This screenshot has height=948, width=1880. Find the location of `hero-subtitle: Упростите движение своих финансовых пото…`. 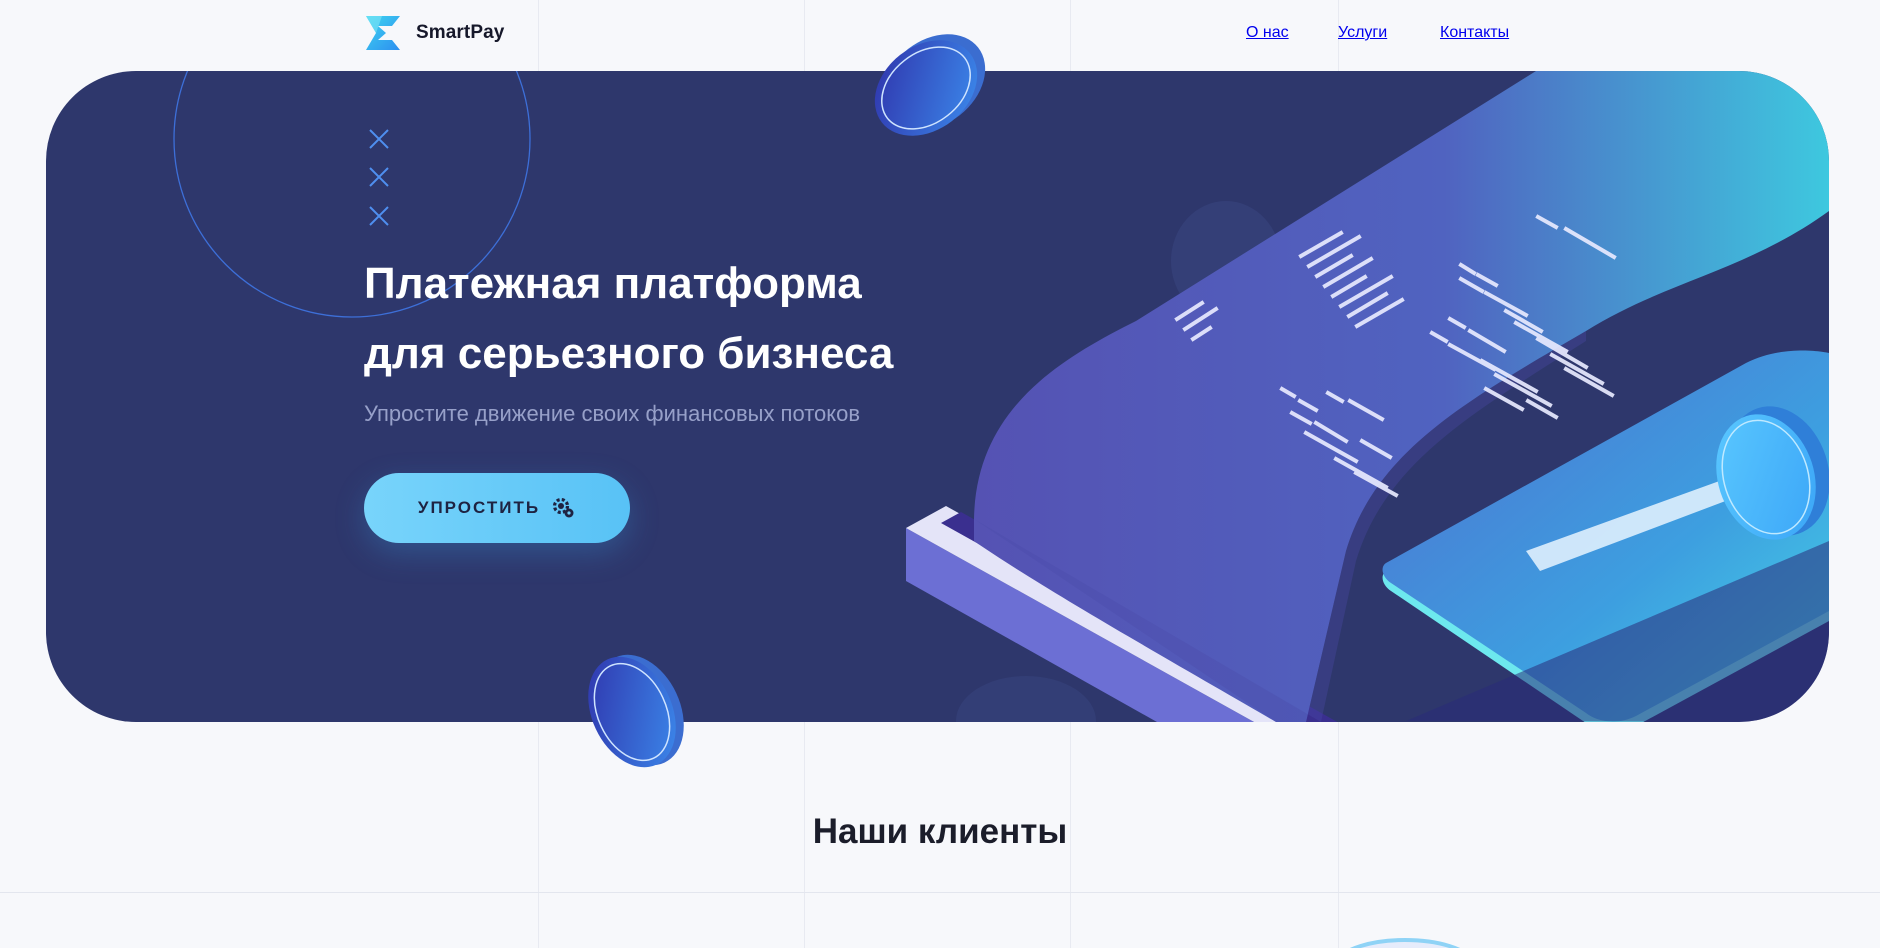

hero-subtitle: Упростите движение своих финансовых пото… is located at coordinates (612, 413).